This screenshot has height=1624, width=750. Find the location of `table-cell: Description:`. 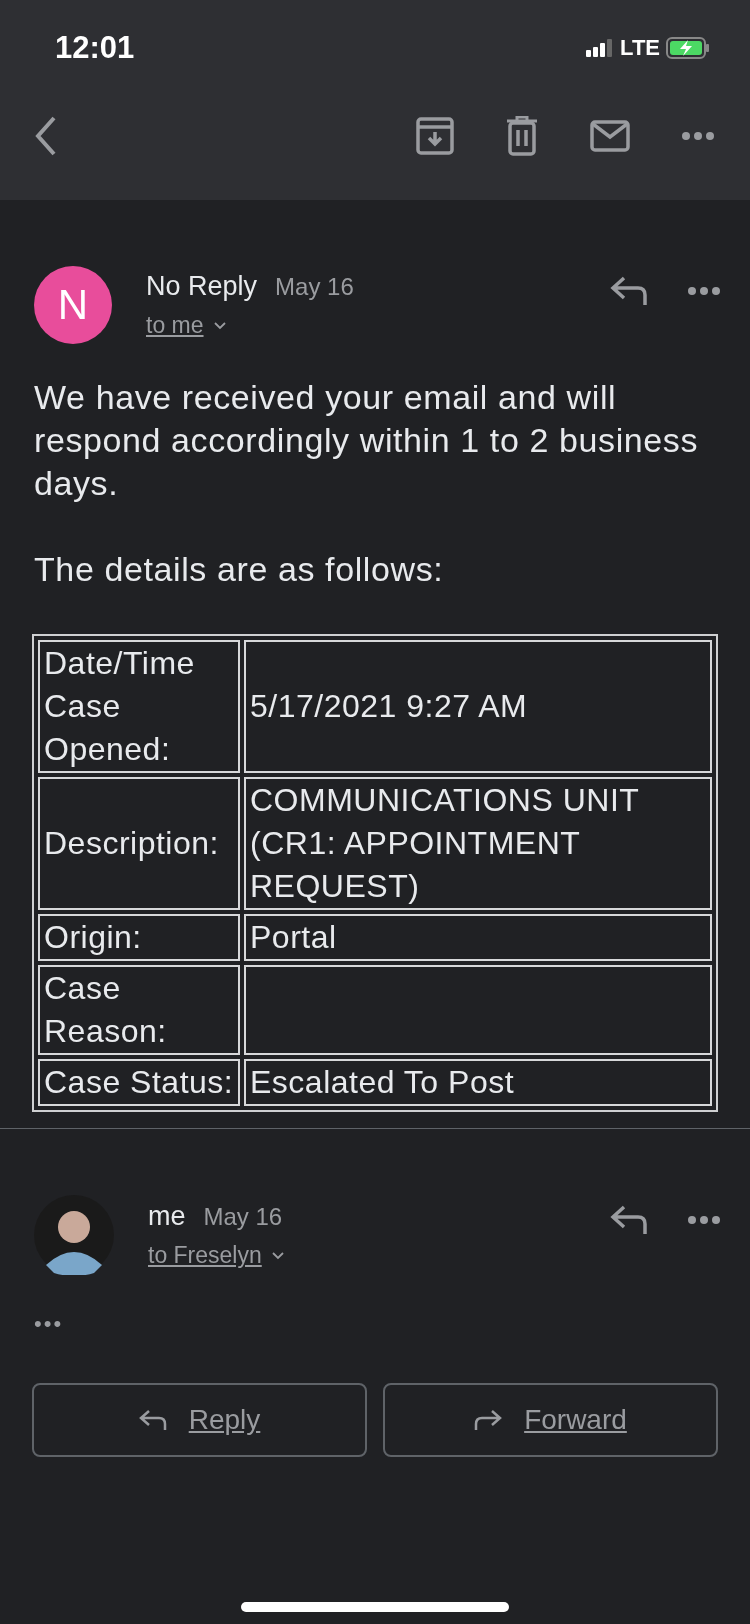

table-cell: Description: is located at coordinates (139, 843).